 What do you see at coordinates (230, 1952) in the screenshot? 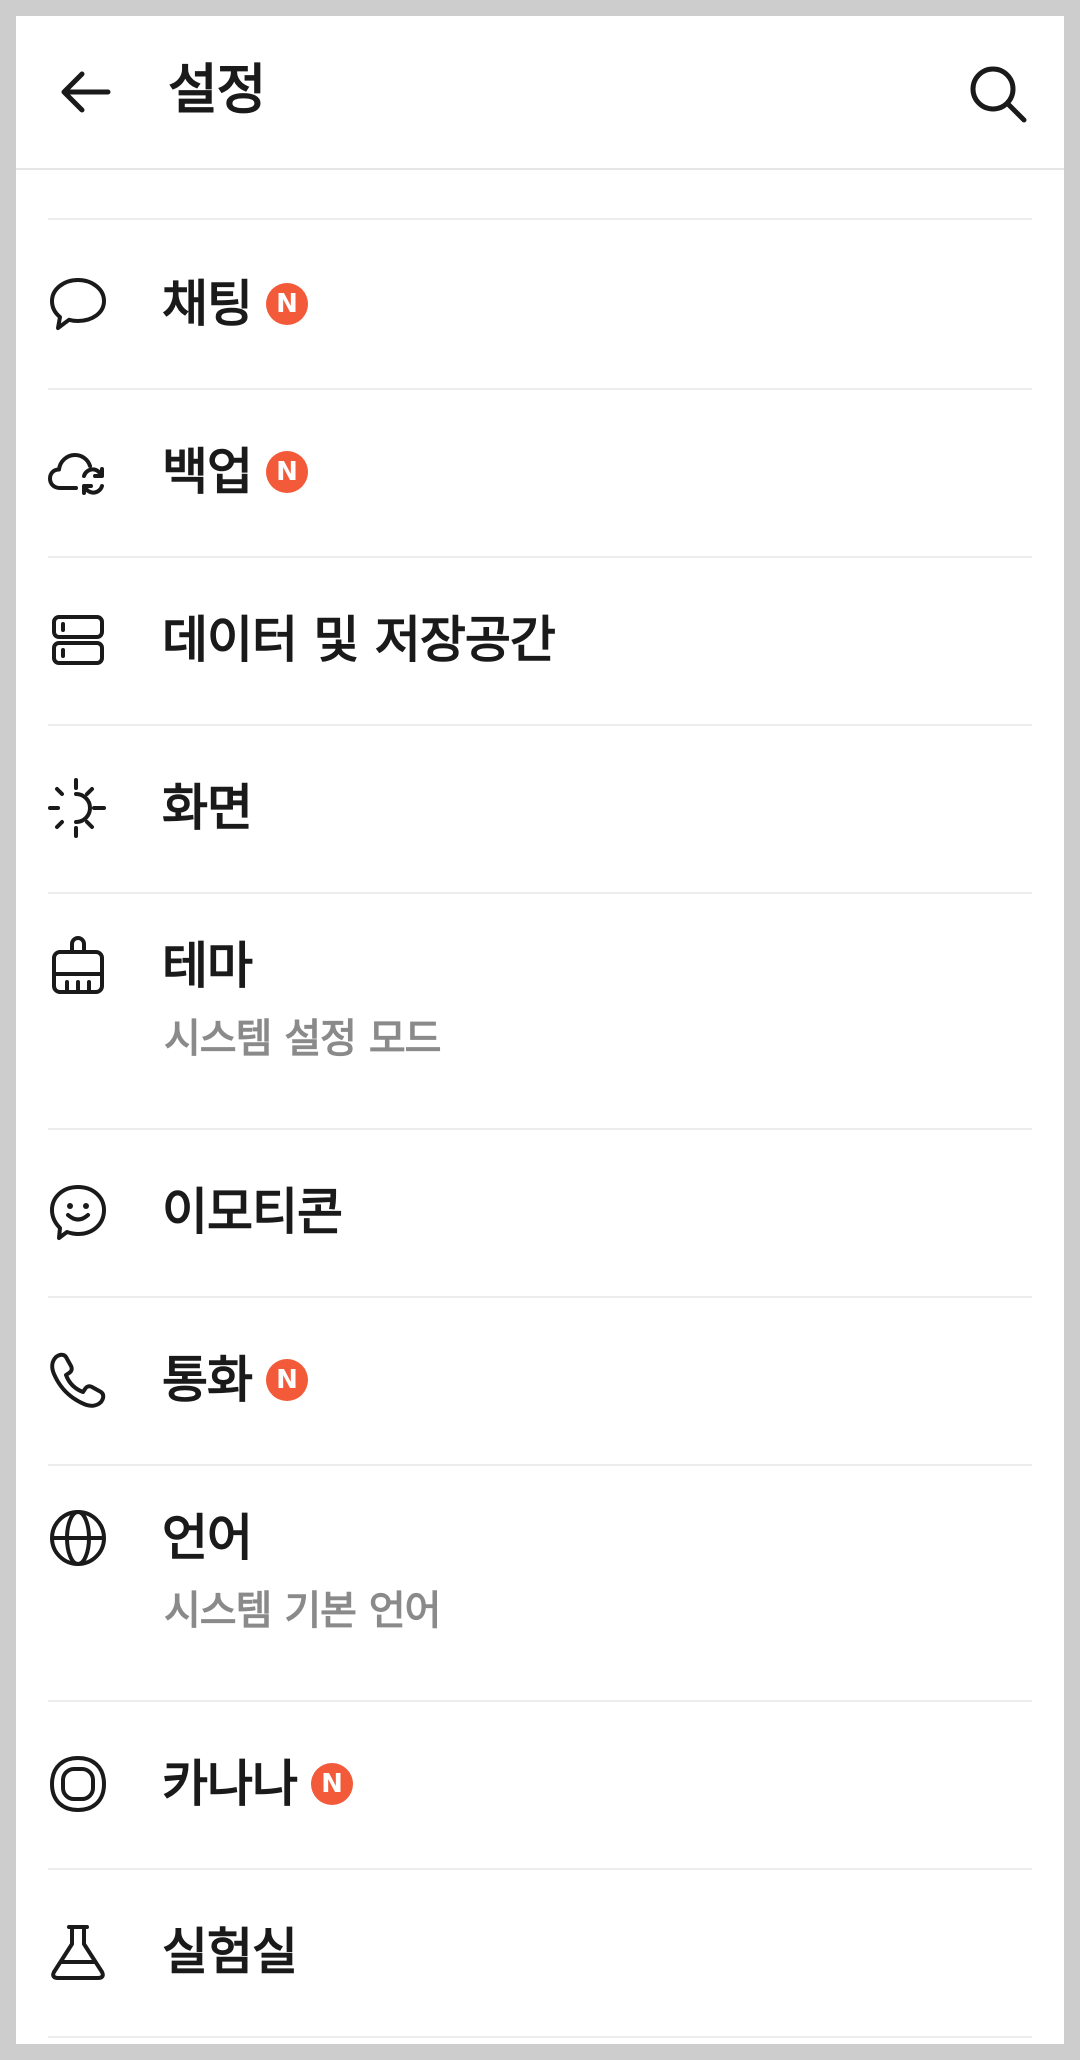
I see `item-label: 실험실` at bounding box center [230, 1952].